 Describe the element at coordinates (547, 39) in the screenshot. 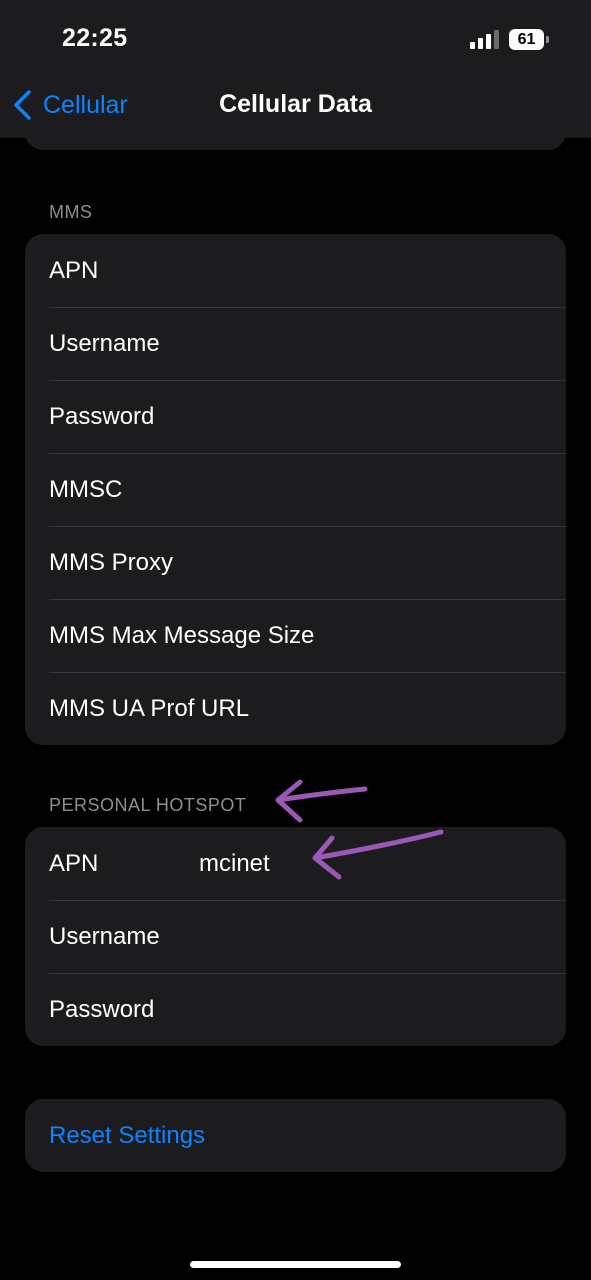

I see `battery-tip` at that location.